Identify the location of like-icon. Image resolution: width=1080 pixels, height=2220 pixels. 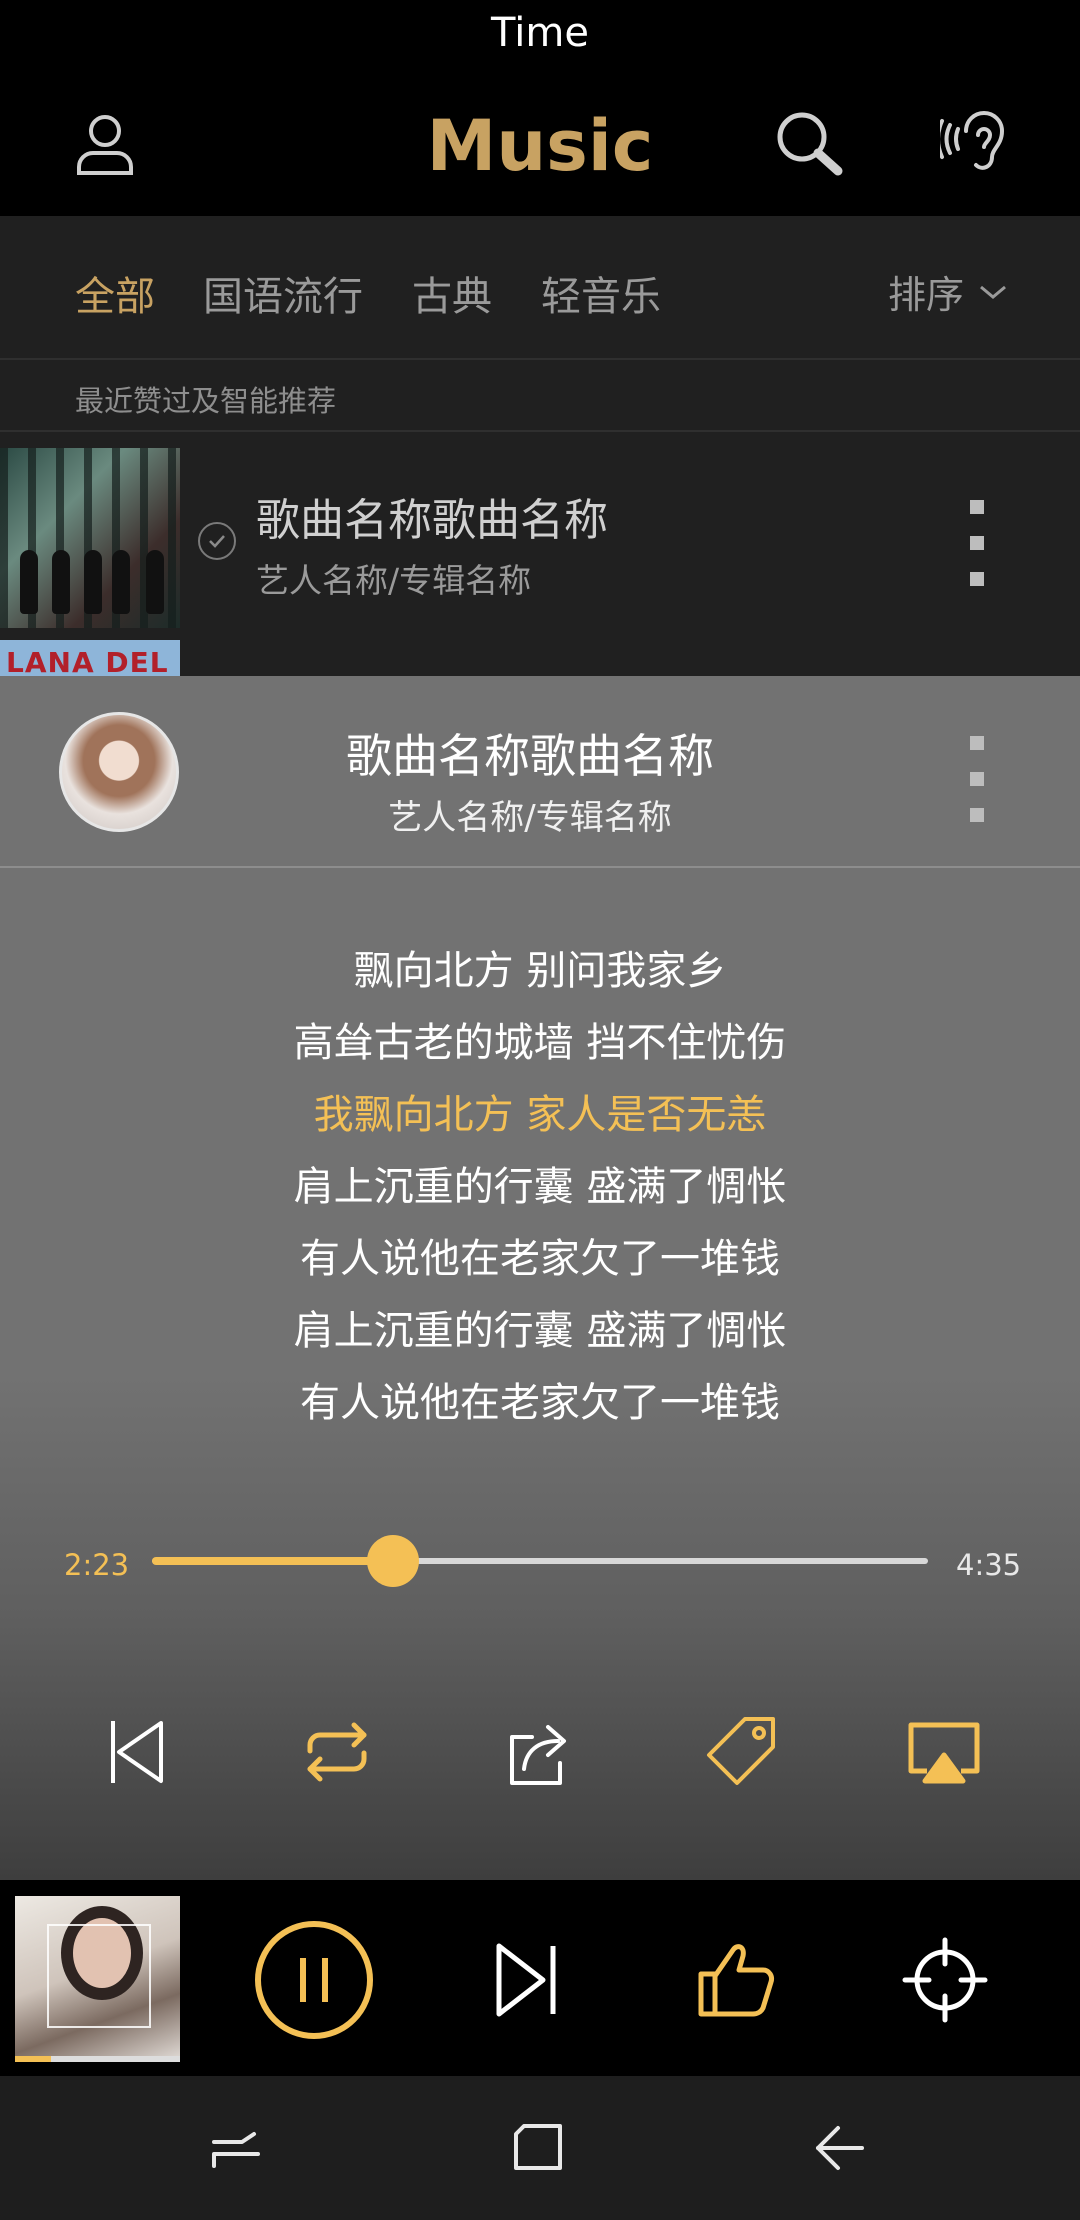
(735, 1980).